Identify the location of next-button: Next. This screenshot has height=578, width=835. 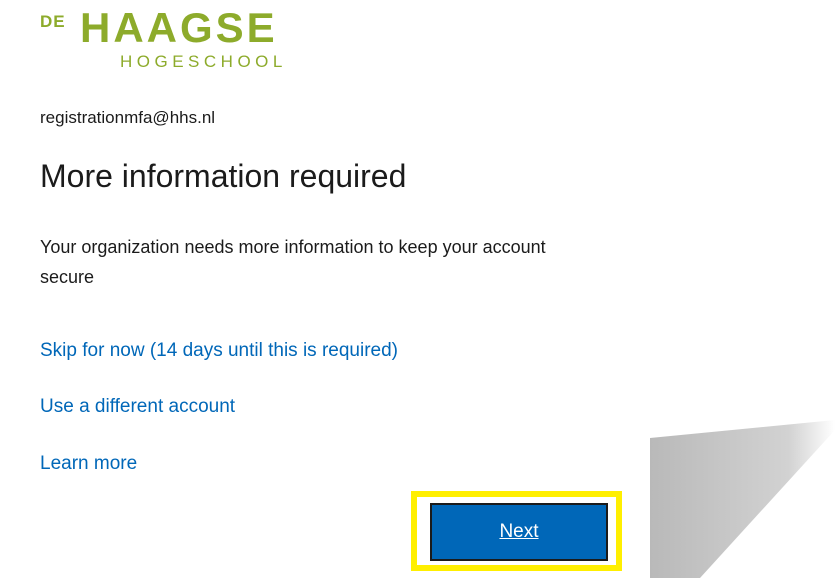
(519, 532).